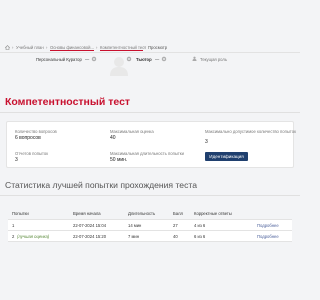  What do you see at coordinates (213, 213) in the screenshot?
I see `column-header: Корректные ответы` at bounding box center [213, 213].